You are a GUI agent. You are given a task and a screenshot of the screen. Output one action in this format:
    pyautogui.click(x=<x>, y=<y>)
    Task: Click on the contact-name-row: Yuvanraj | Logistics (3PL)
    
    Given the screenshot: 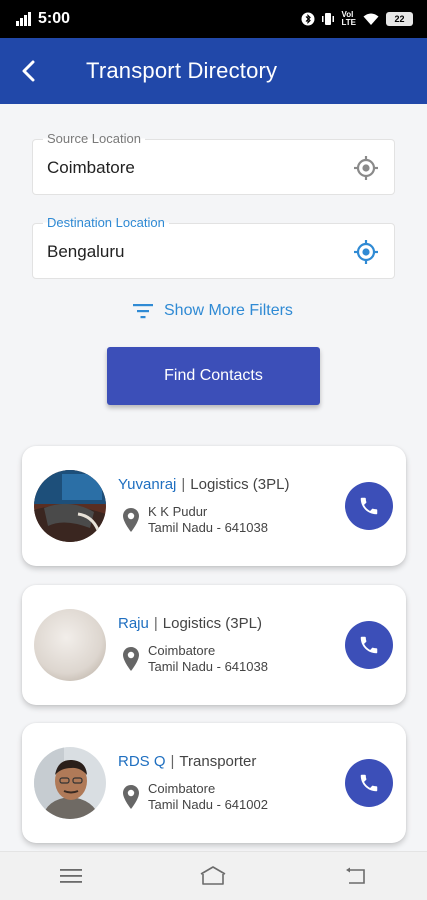 What is the action you would take?
    pyautogui.click(x=204, y=484)
    